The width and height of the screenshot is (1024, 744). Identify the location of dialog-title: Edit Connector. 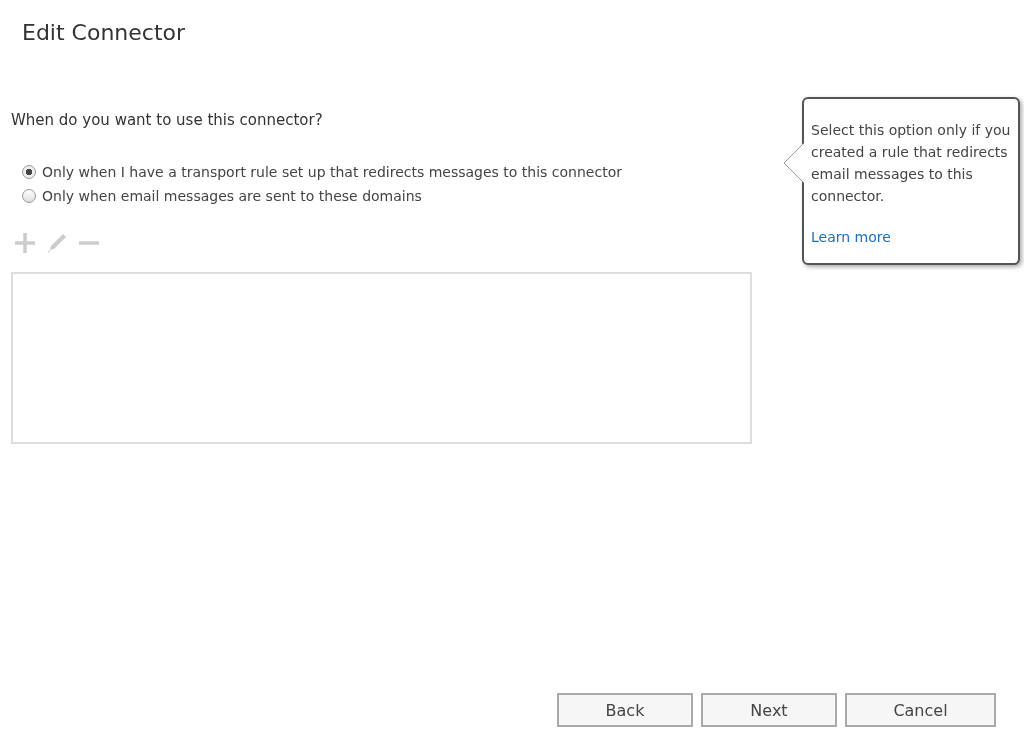
(104, 32).